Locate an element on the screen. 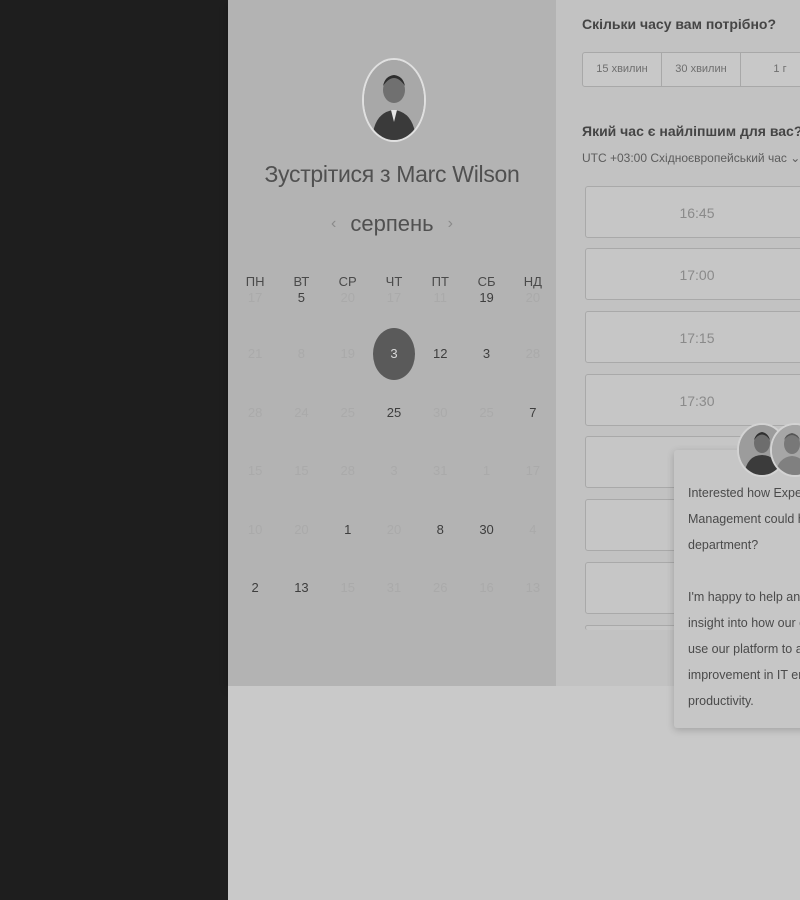 The height and width of the screenshot is (900, 800). chat-line: use our platform to ac is located at coordinates (744, 649).